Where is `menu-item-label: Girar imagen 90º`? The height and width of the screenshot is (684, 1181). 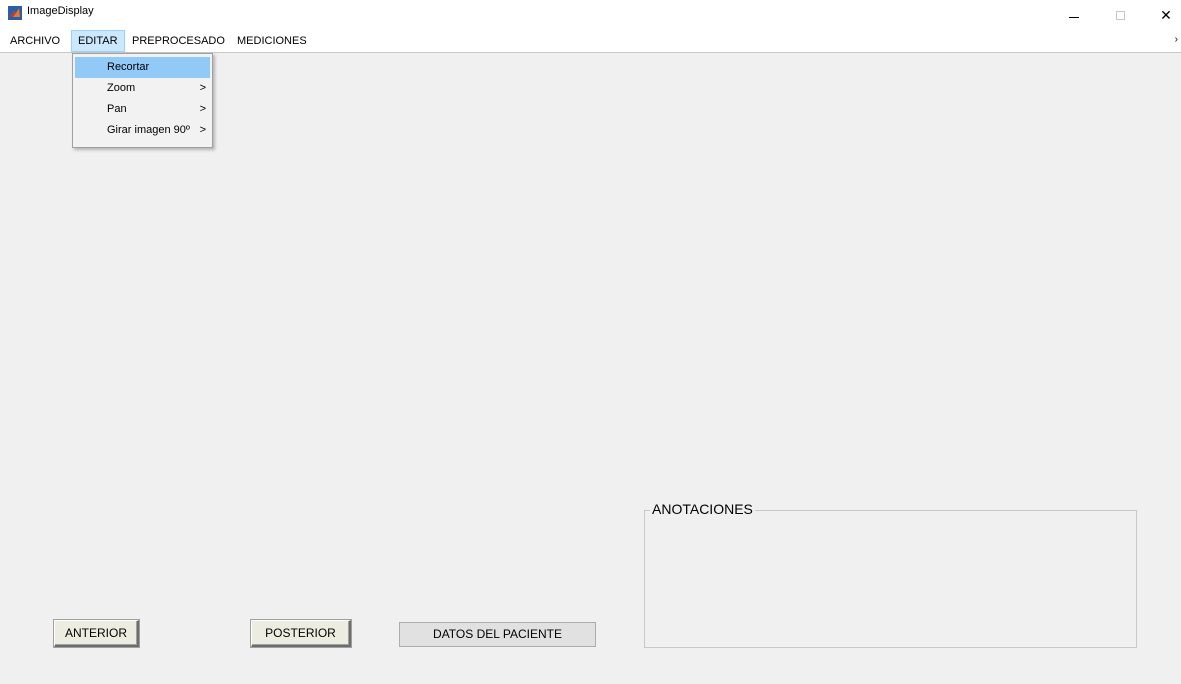
menu-item-label: Girar imagen 90º is located at coordinates (148, 130).